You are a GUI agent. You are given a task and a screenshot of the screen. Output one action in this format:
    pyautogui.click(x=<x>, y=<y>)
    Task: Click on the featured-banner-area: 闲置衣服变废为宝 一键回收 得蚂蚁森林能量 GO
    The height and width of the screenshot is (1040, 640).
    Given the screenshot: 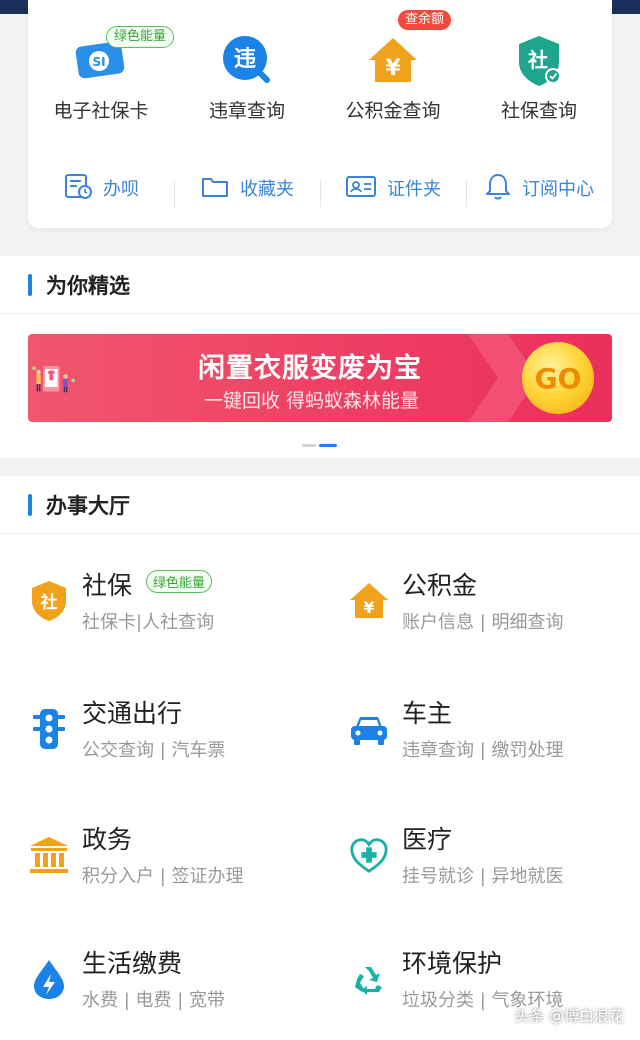 What is the action you would take?
    pyautogui.click(x=320, y=386)
    